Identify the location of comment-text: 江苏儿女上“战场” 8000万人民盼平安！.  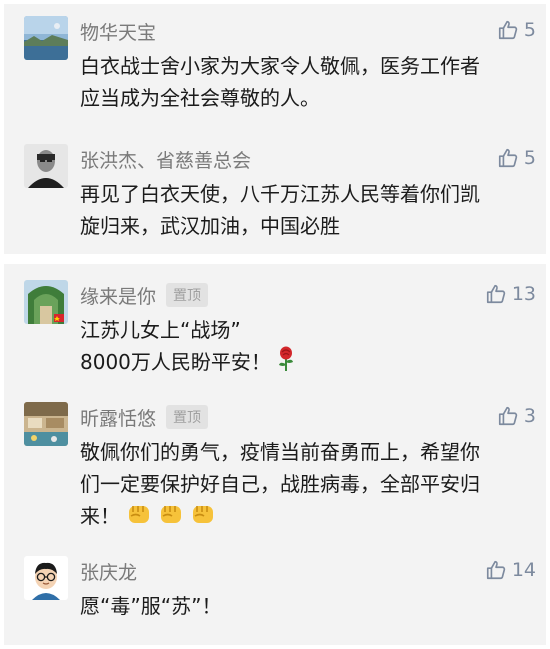
(308, 347).